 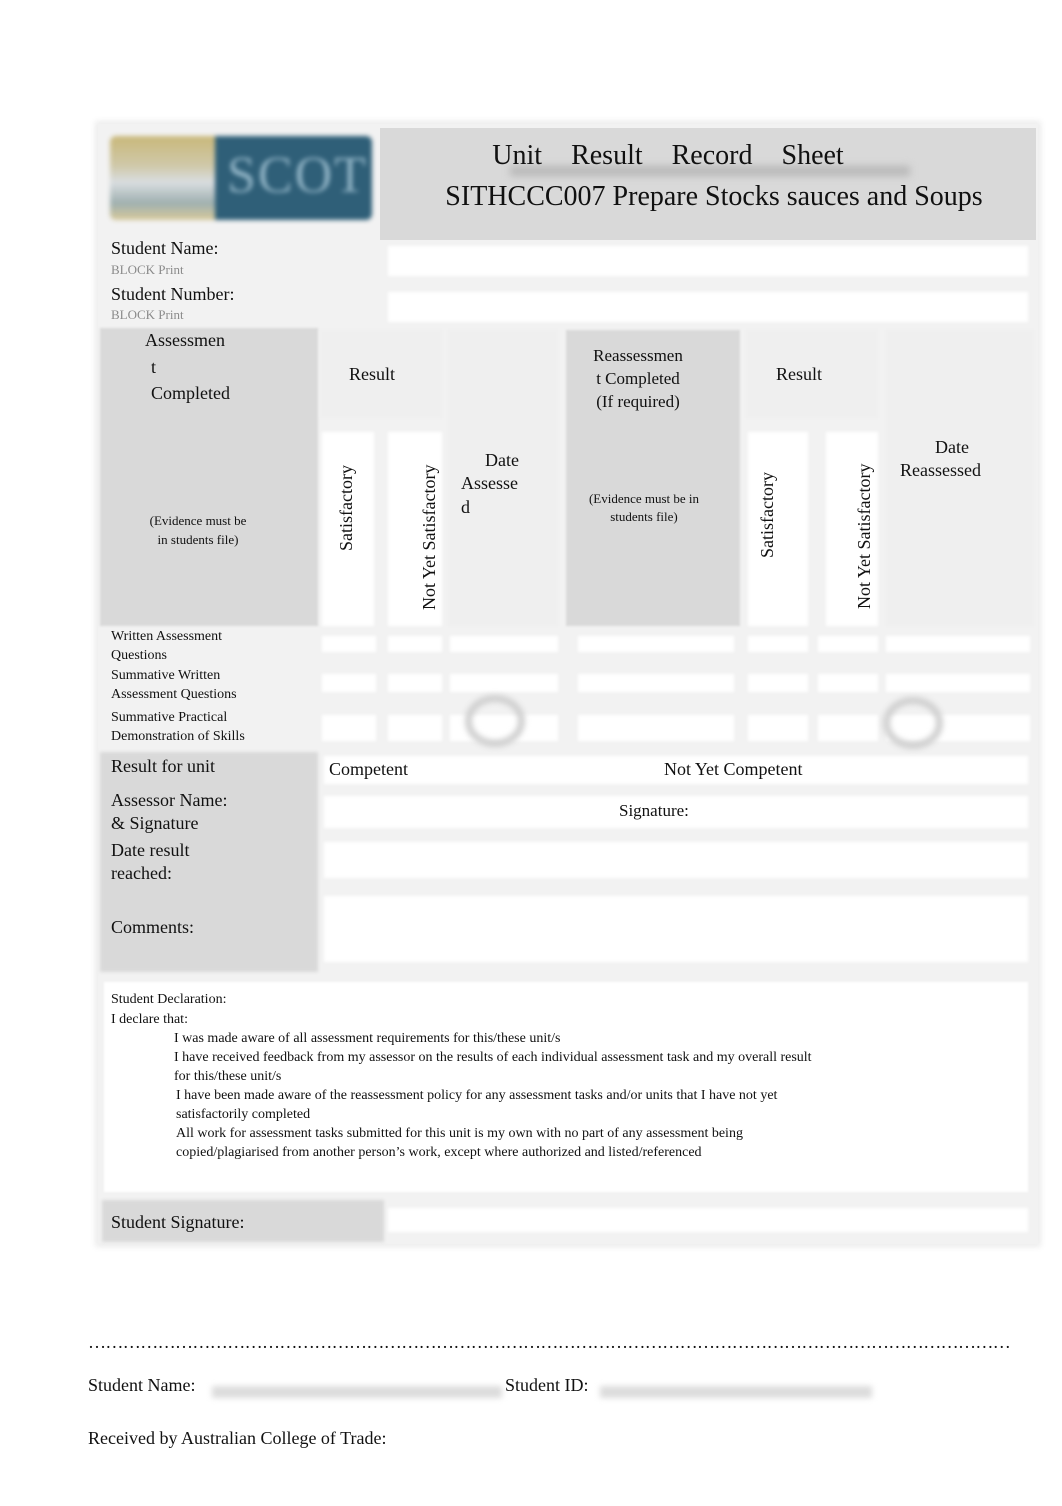 What do you see at coordinates (638, 378) in the screenshot?
I see `reassessment-header: Reassessmen t Completed (If required)` at bounding box center [638, 378].